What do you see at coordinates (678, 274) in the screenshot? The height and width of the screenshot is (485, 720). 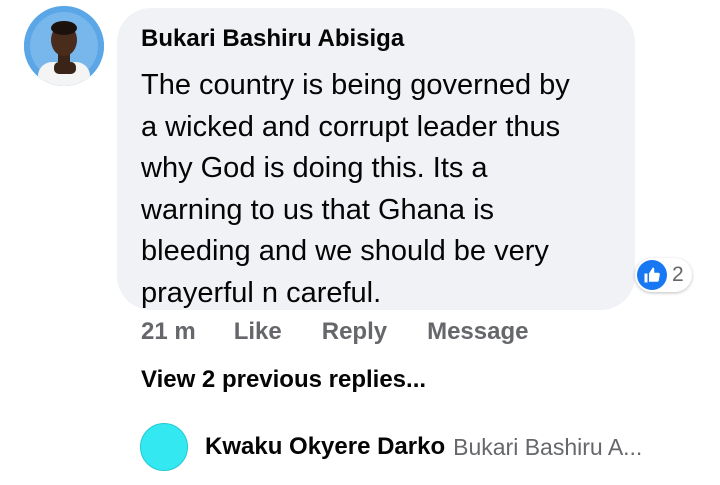 I see `reaction-count: 2` at bounding box center [678, 274].